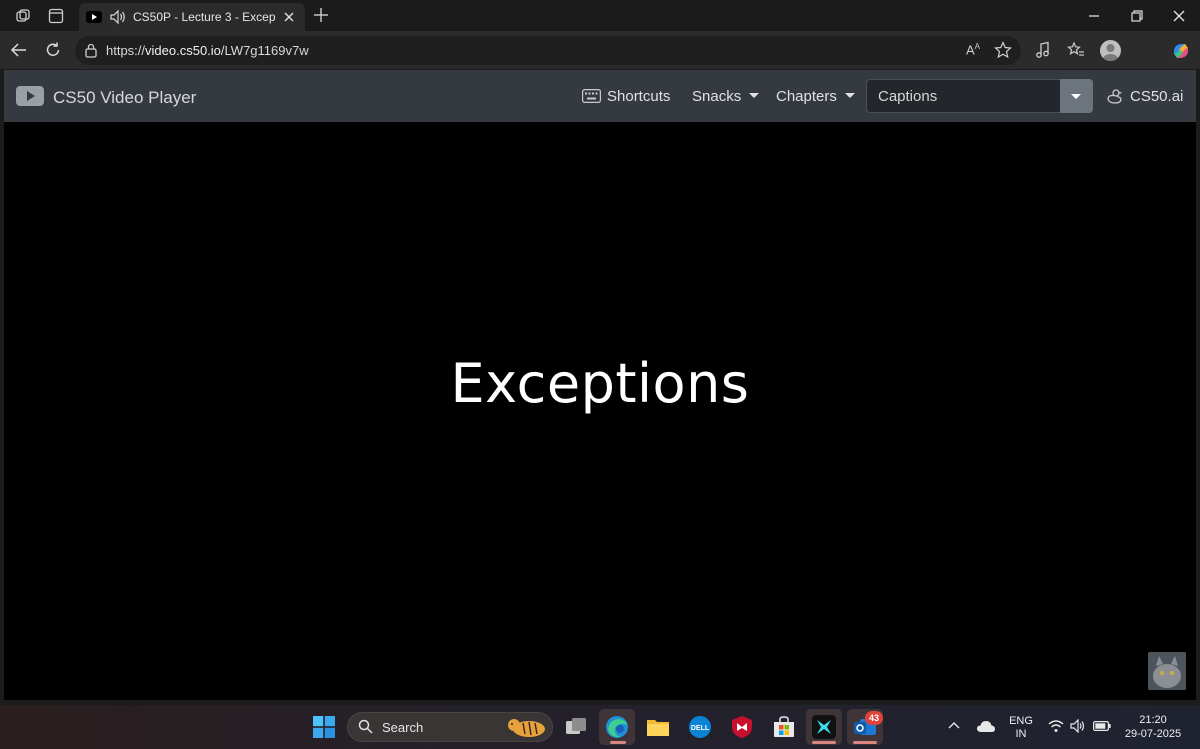 The height and width of the screenshot is (749, 1200). I want to click on video-title-text: Exceptions, so click(600, 383).